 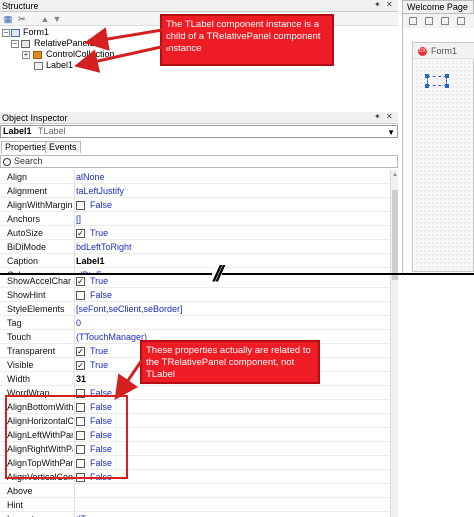 What do you see at coordinates (19, 337) in the screenshot?
I see `property-name: Touch` at bounding box center [19, 337].